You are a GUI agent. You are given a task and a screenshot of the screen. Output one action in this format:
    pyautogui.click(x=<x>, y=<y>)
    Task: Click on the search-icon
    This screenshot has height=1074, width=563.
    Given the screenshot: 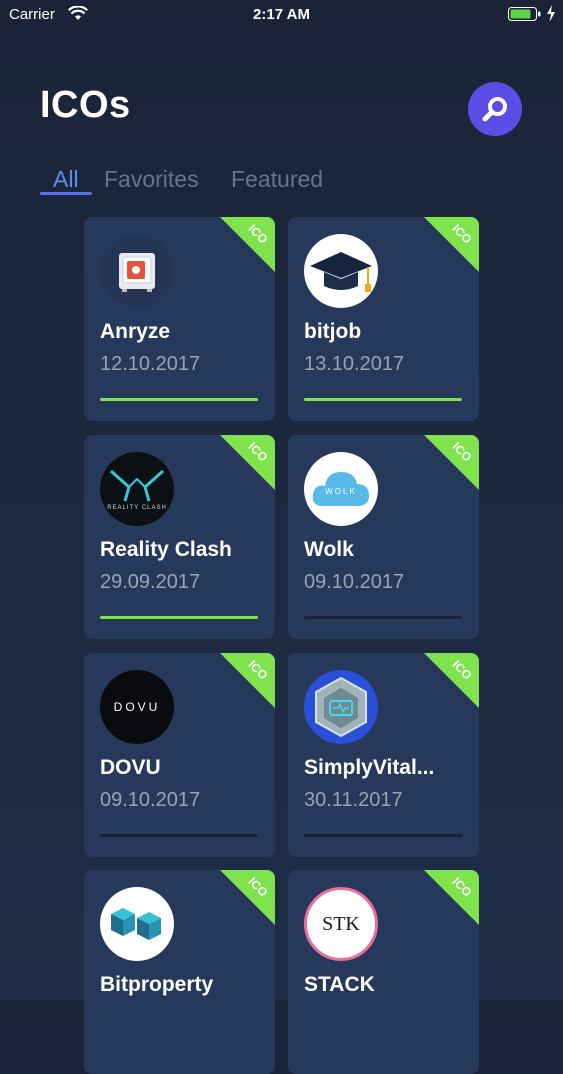 What is the action you would take?
    pyautogui.click(x=494, y=109)
    